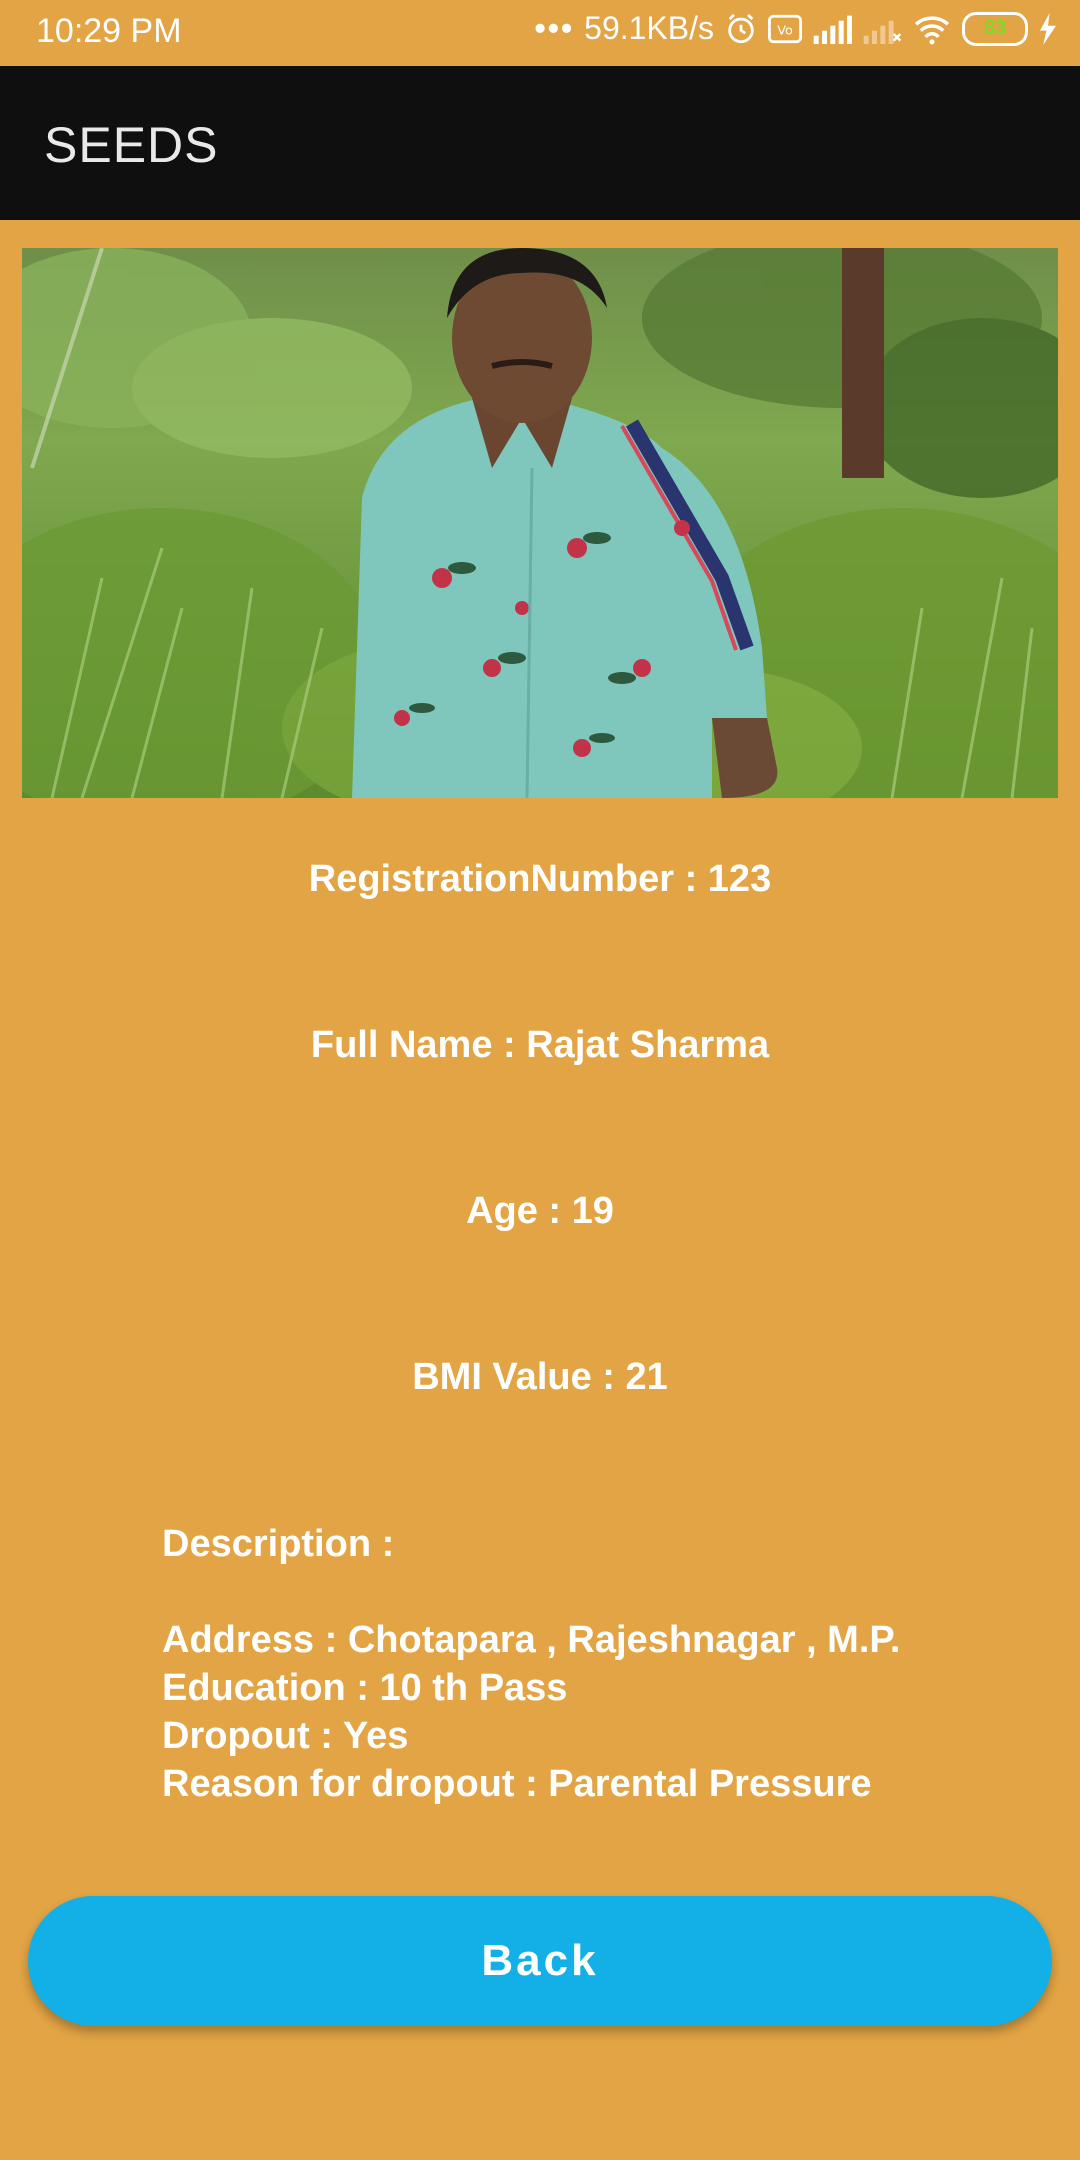 The image size is (1080, 2160). I want to click on wifi-icon, so click(932, 29).